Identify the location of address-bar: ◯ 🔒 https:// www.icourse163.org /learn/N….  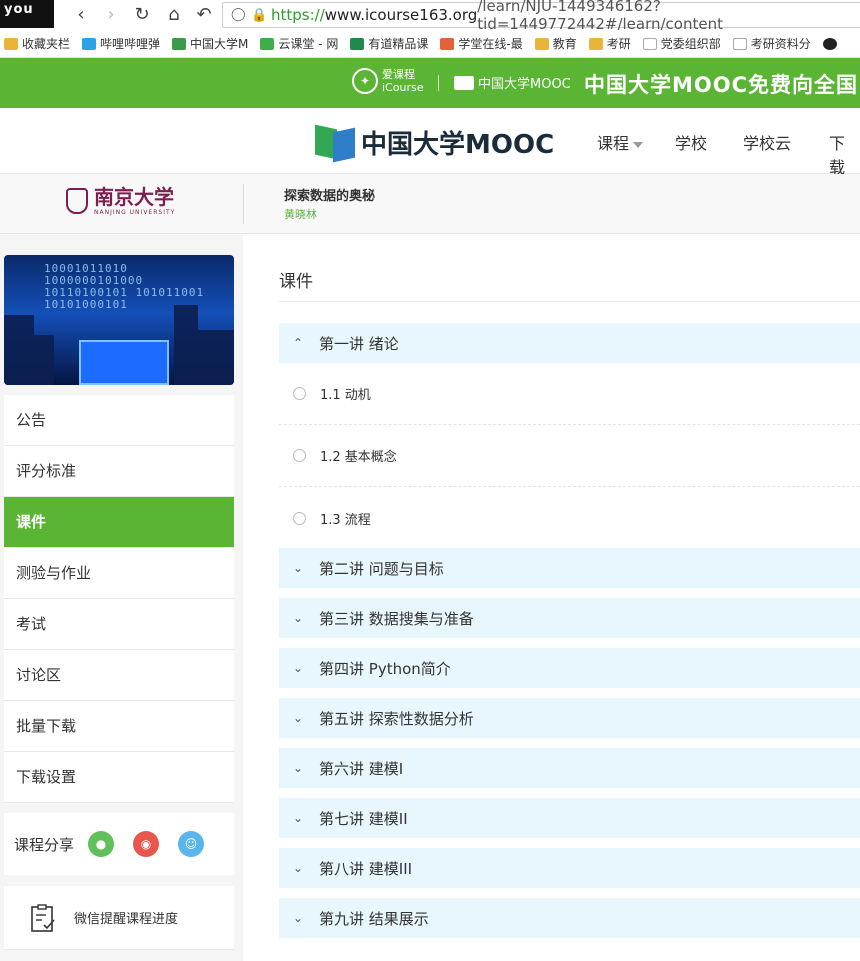
(541, 16).